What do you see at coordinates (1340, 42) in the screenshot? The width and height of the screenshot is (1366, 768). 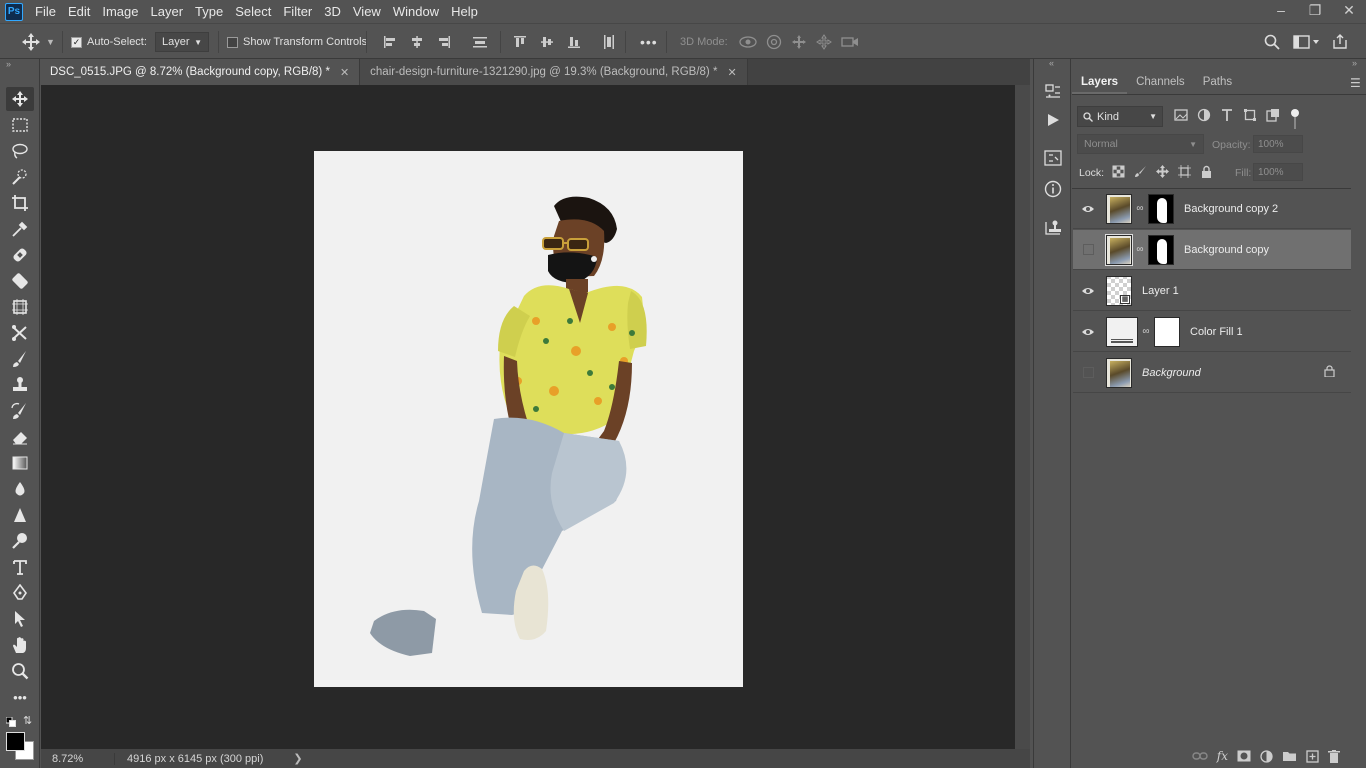 I see `share-icon` at bounding box center [1340, 42].